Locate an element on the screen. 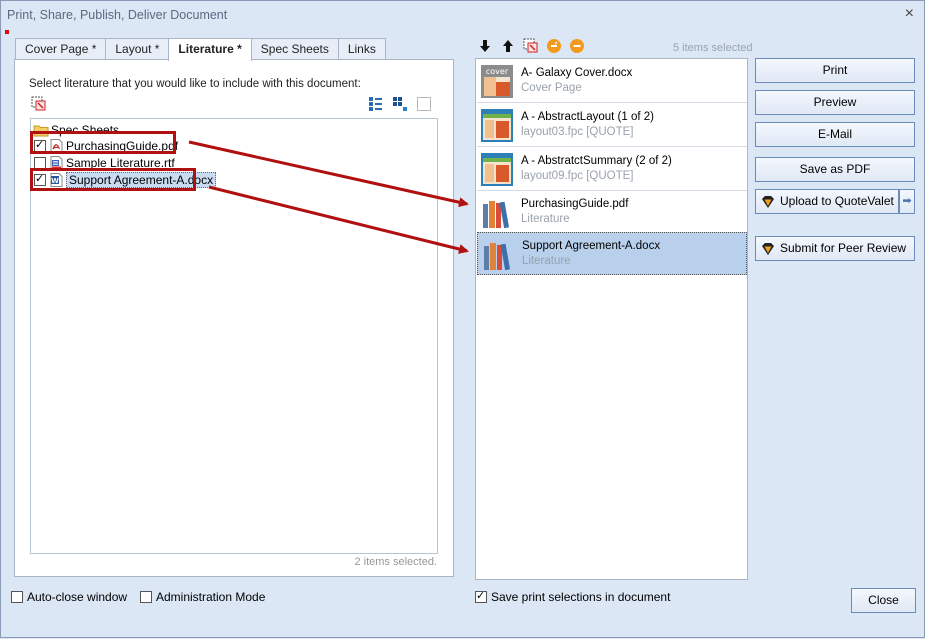 The width and height of the screenshot is (925, 639). item-name: A- Galaxy Cover.docx is located at coordinates (577, 73).